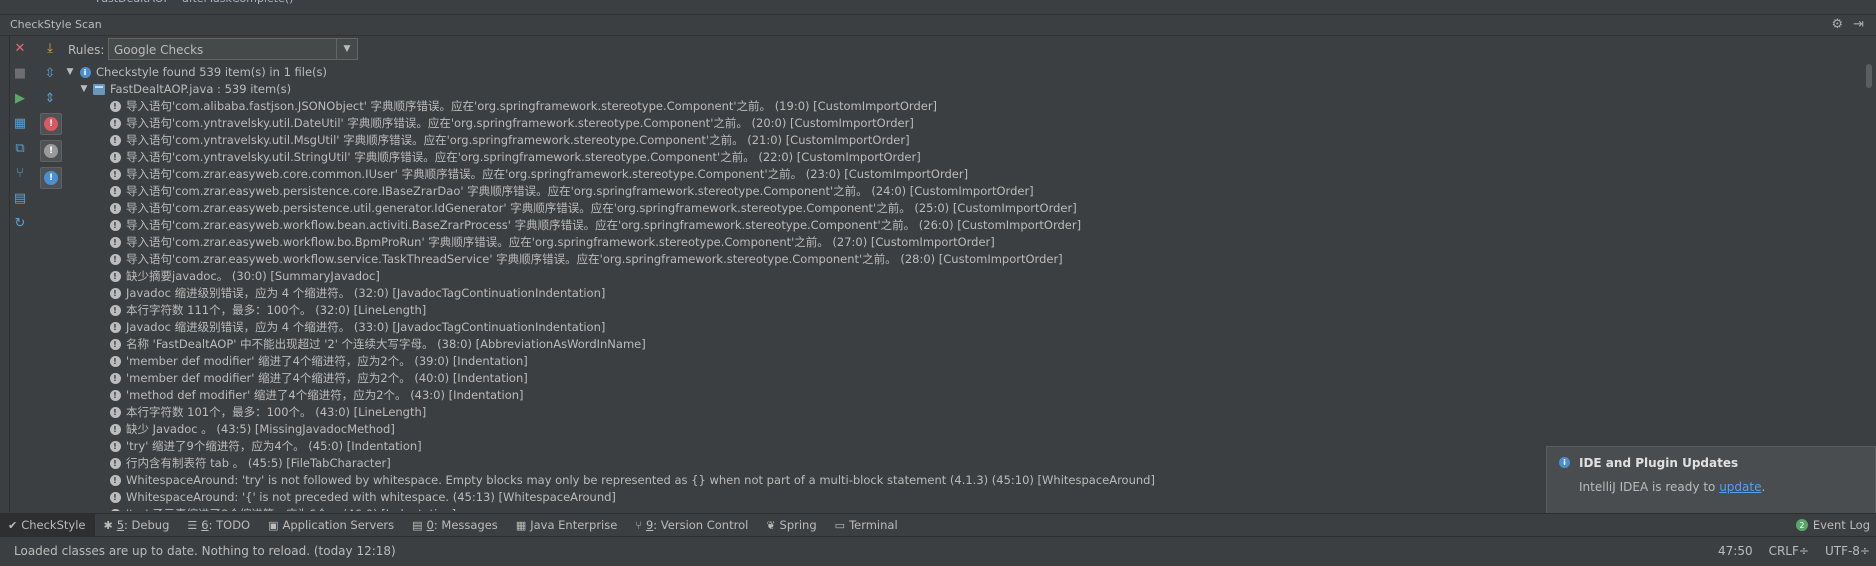 Image resolution: width=1876 pixels, height=566 pixels. I want to click on breadcrumb: FastDealtAOP afterTaskComplete(), so click(938, 4).